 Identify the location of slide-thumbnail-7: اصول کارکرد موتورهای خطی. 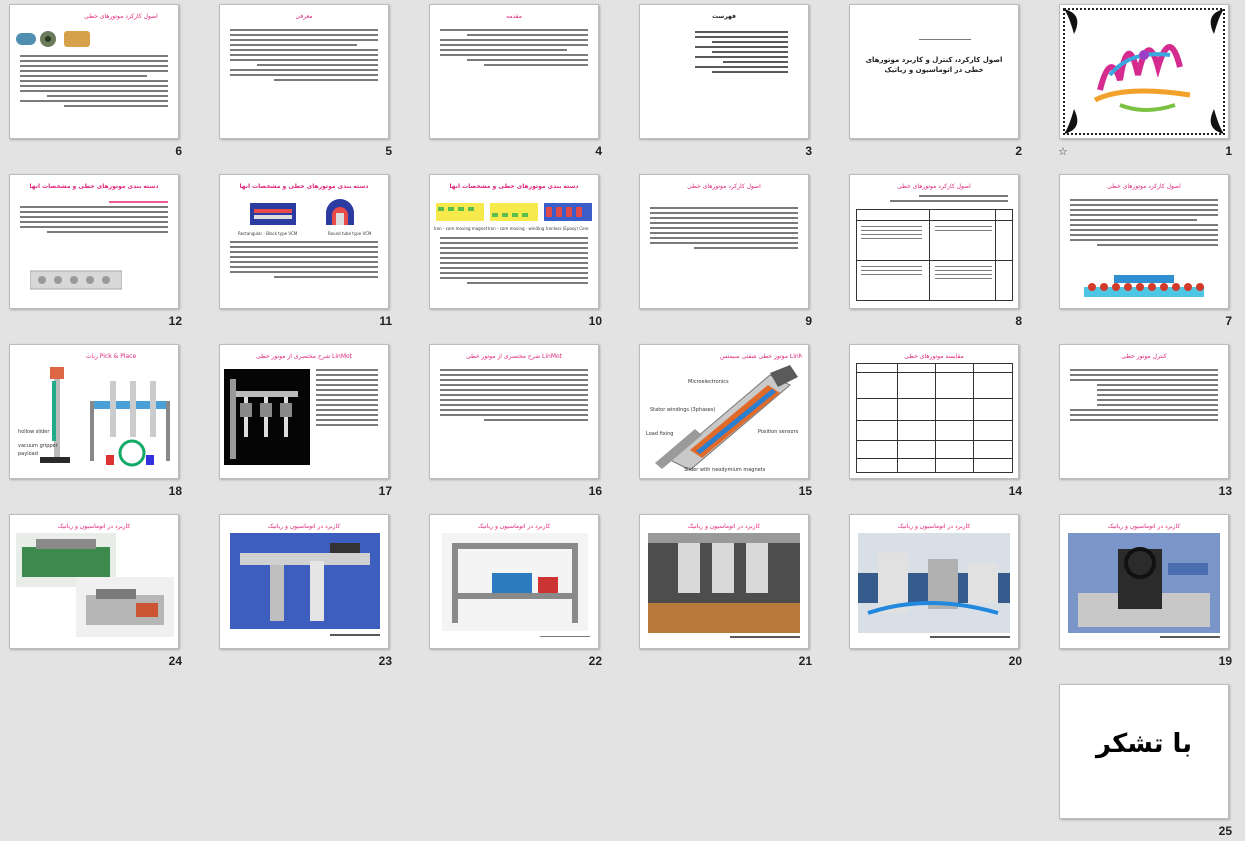
(1144, 241).